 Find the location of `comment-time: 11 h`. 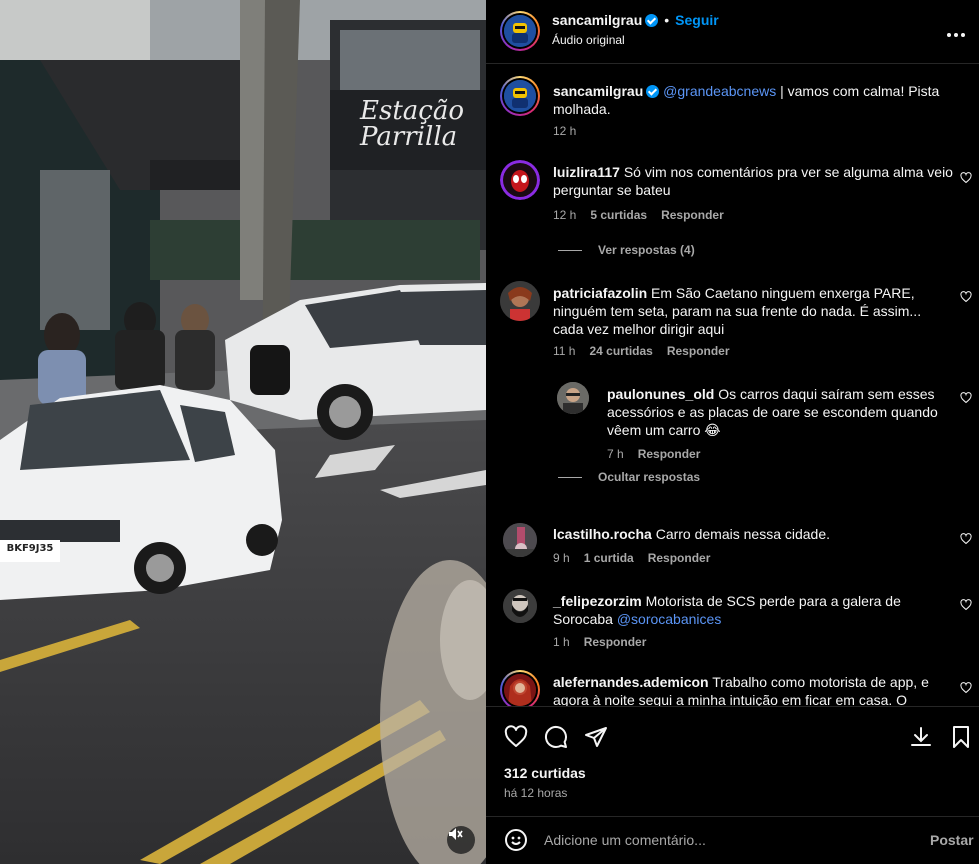

comment-time: 11 h is located at coordinates (564, 351).